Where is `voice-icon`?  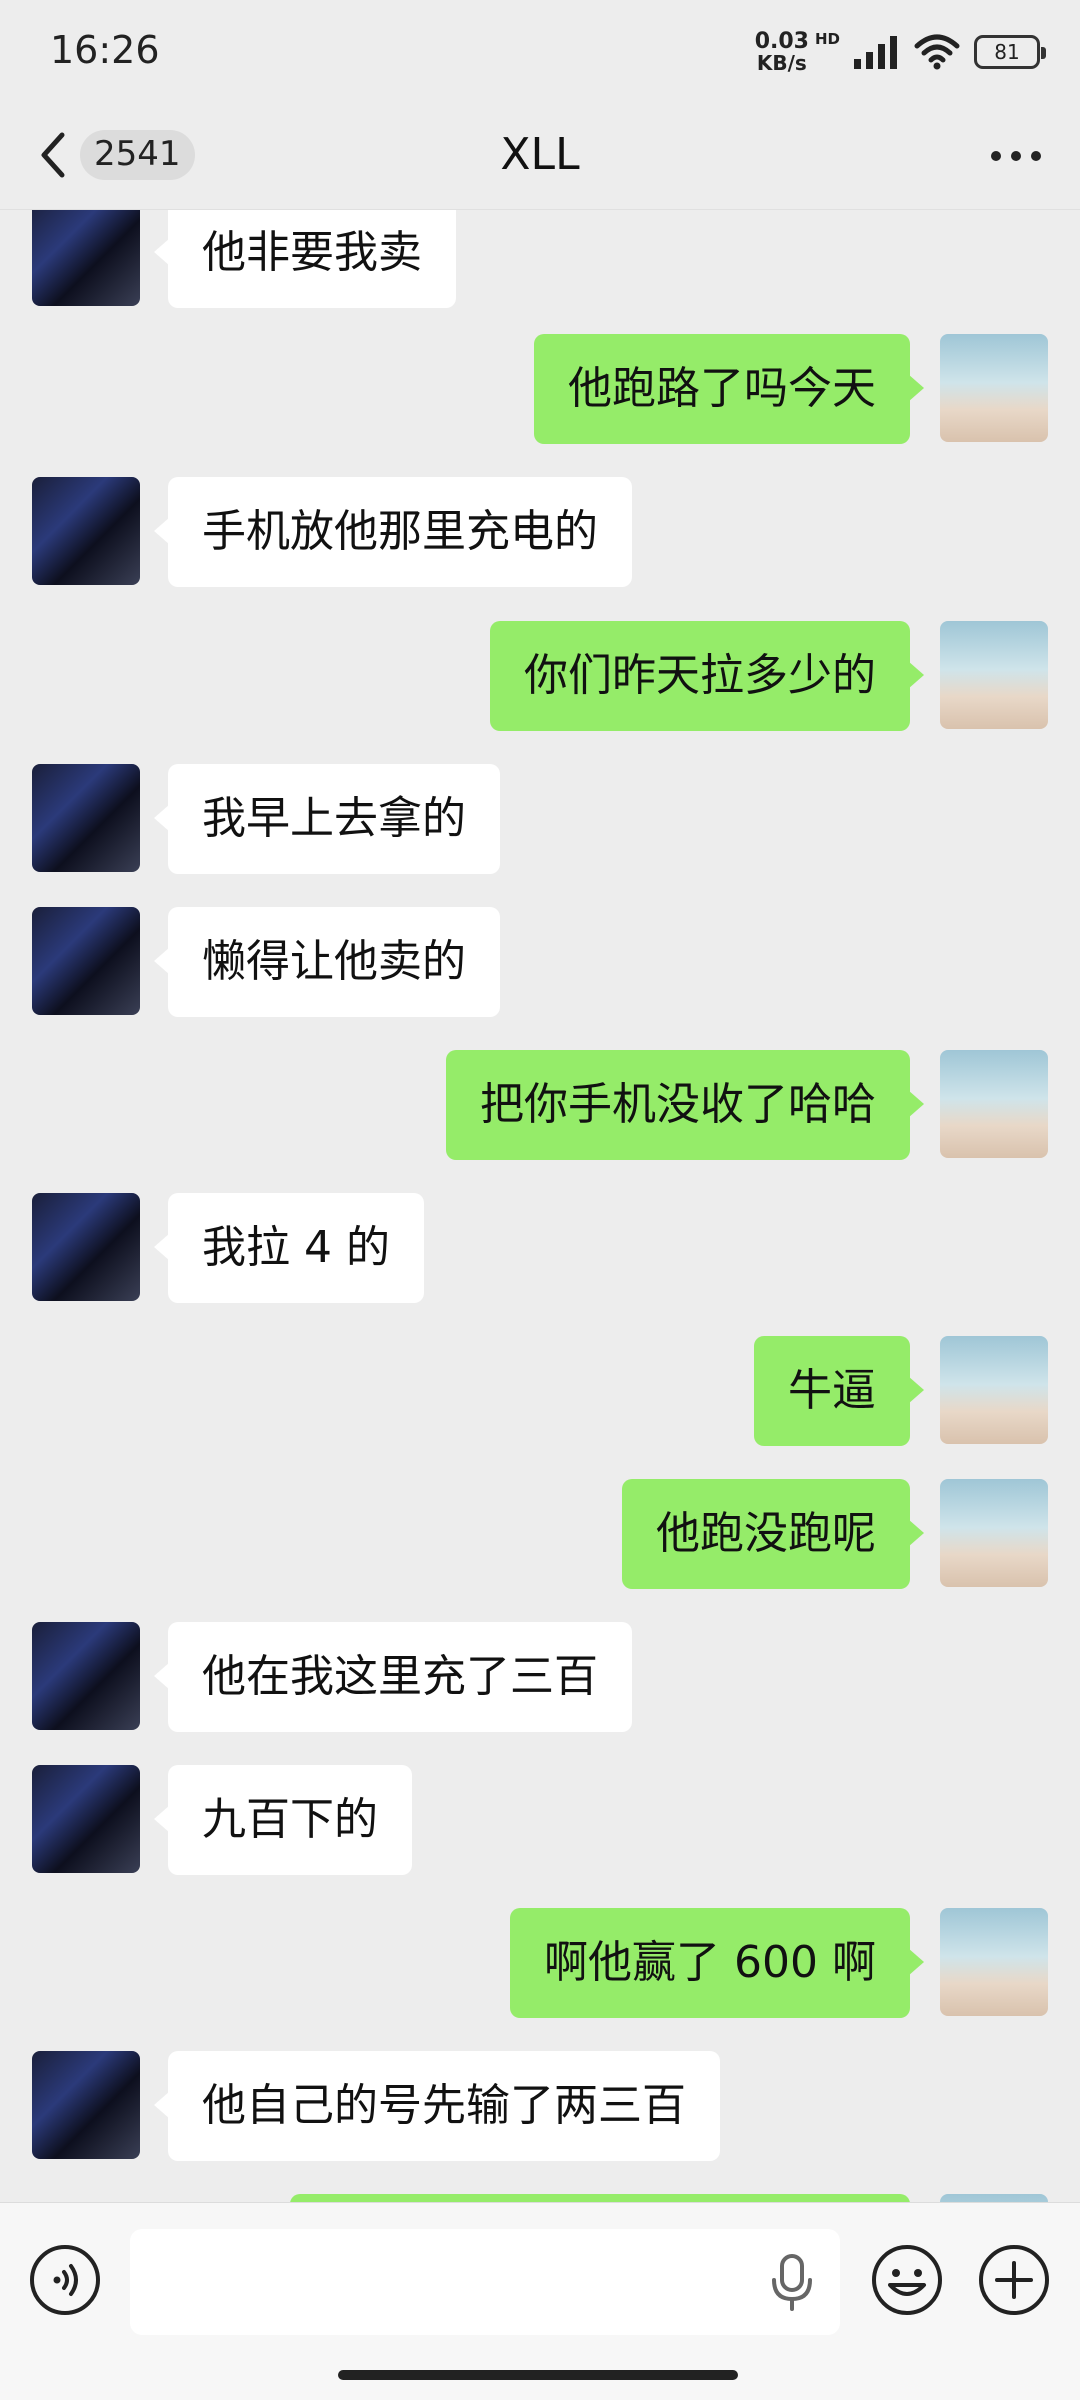 voice-icon is located at coordinates (65, 2280).